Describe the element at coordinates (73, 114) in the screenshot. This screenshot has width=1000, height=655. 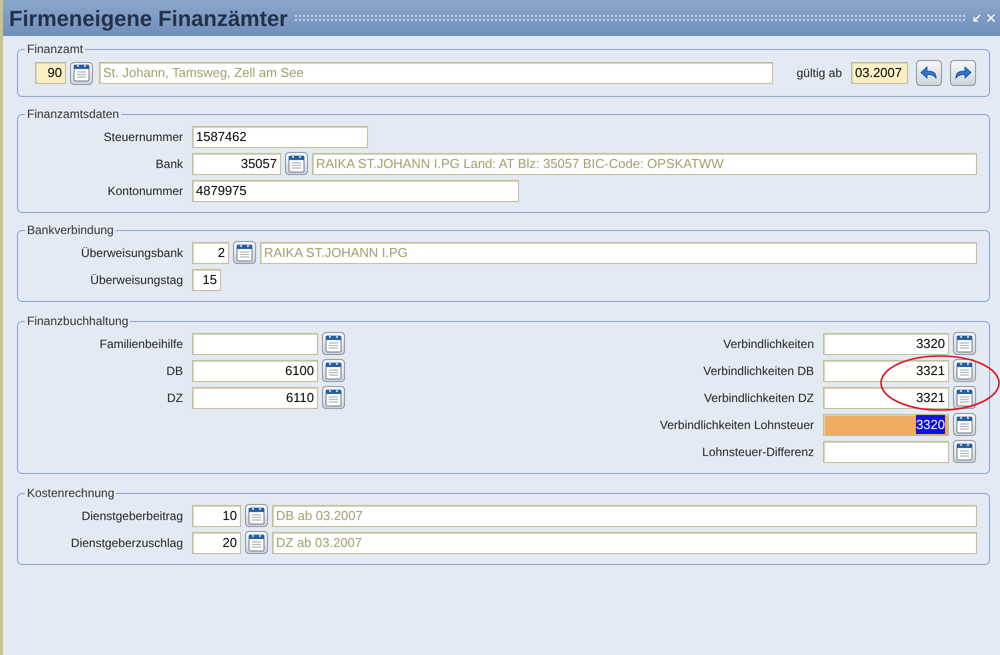
I see `group-label: Finanzamtsdaten` at that location.